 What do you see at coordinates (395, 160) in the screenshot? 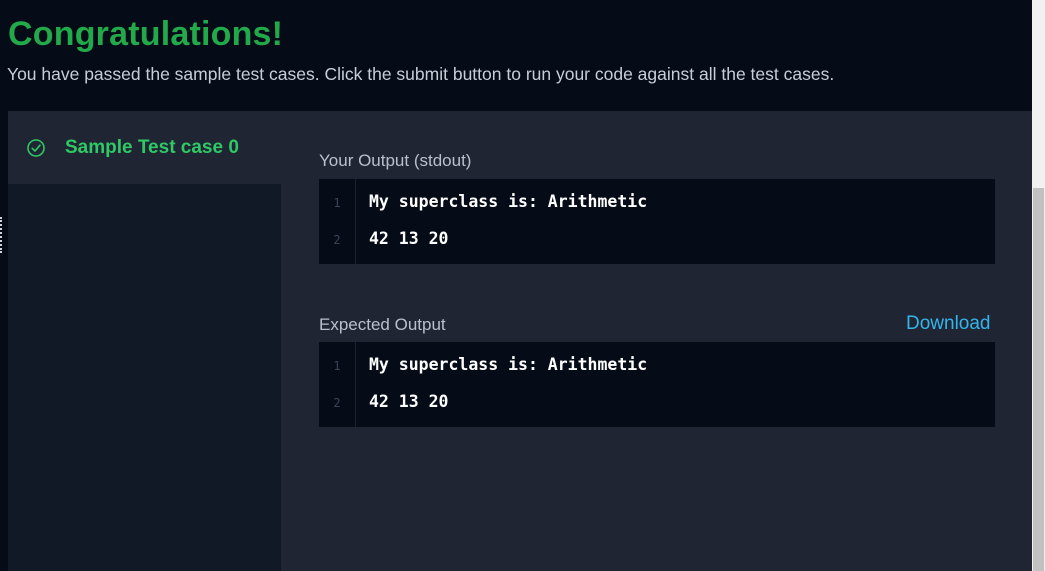
I see `your-output-label: Your Output (stdout)` at bounding box center [395, 160].